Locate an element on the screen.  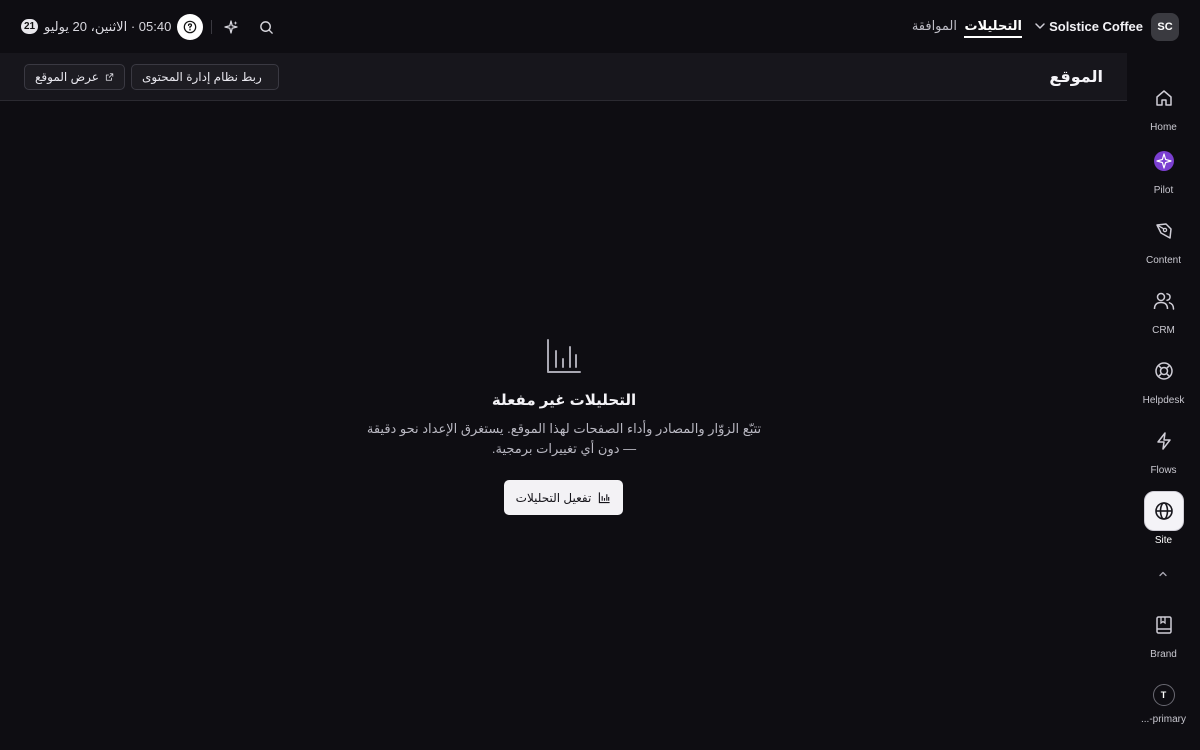
globe-icon is located at coordinates (1163, 511).